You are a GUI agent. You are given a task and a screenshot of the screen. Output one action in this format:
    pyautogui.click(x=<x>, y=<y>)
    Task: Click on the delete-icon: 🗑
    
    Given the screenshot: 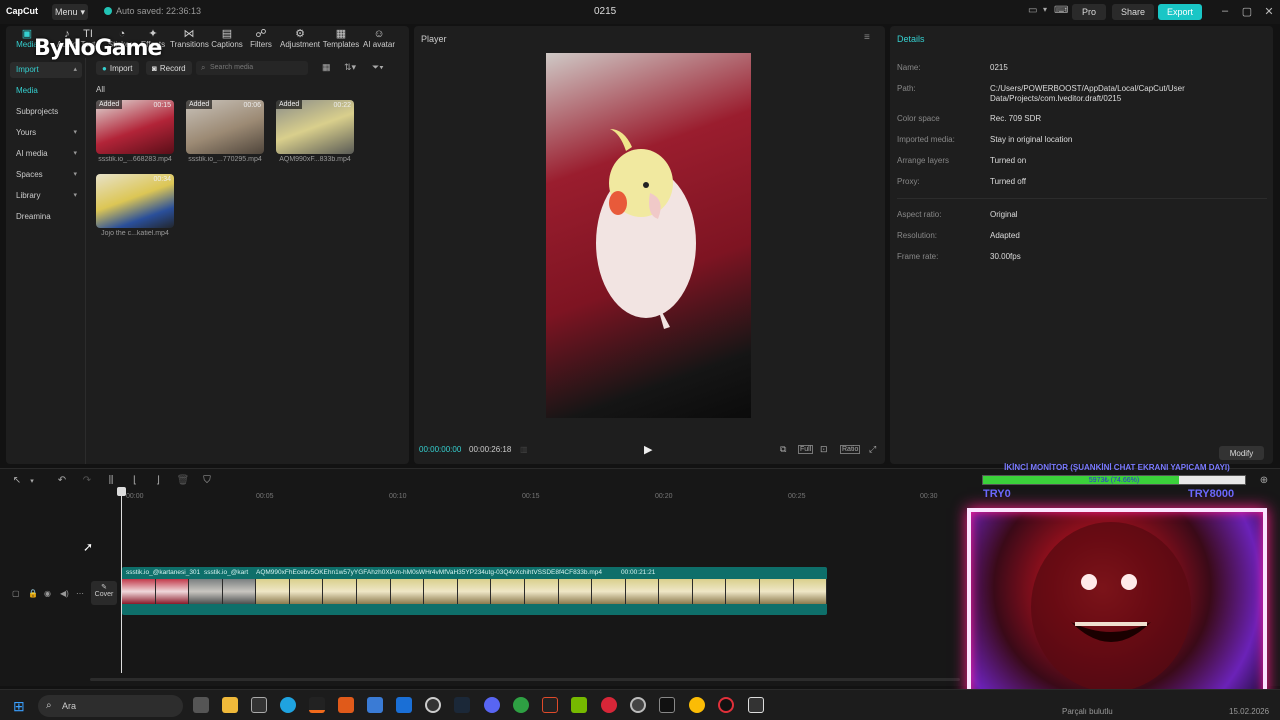 What is the action you would take?
    pyautogui.click(x=183, y=480)
    